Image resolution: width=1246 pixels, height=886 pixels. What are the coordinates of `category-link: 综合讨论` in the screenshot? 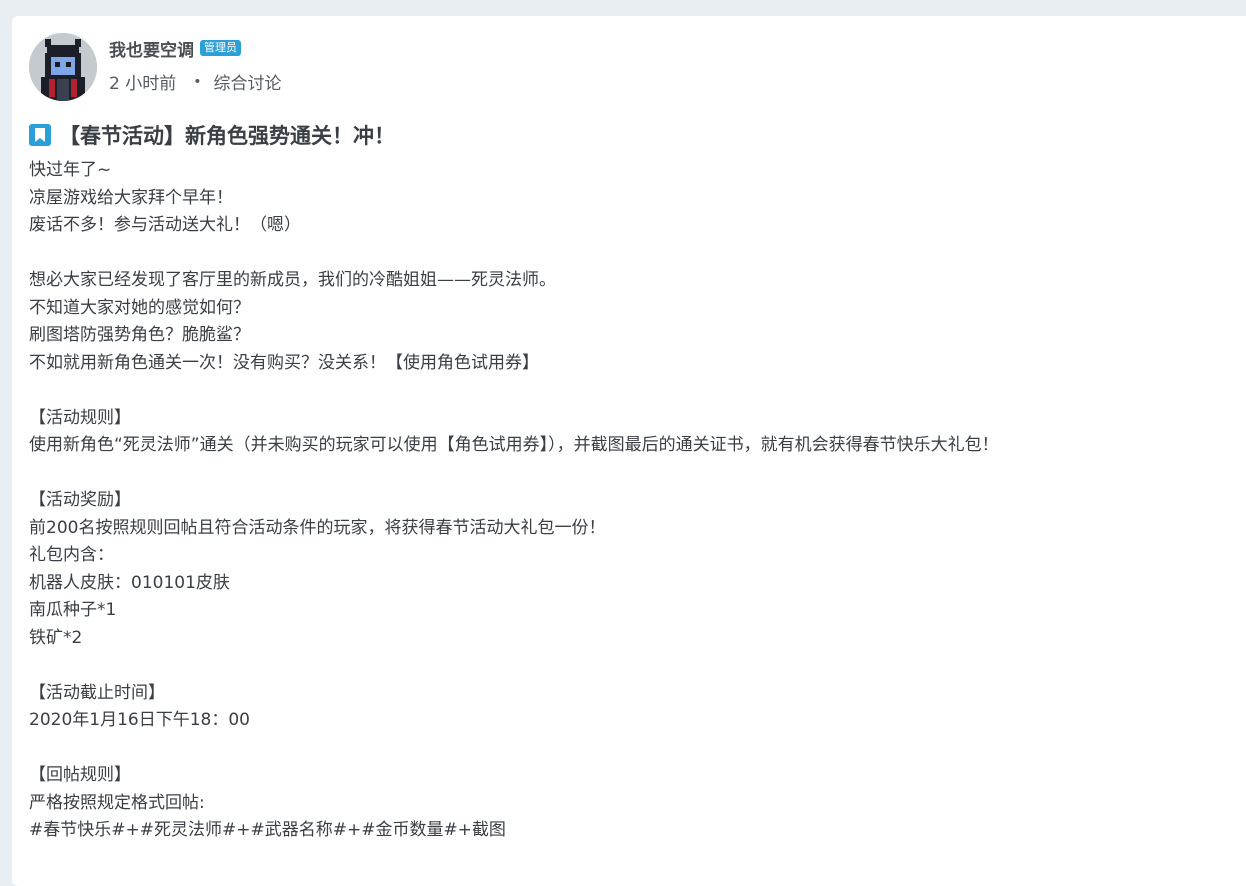 It's located at (248, 81).